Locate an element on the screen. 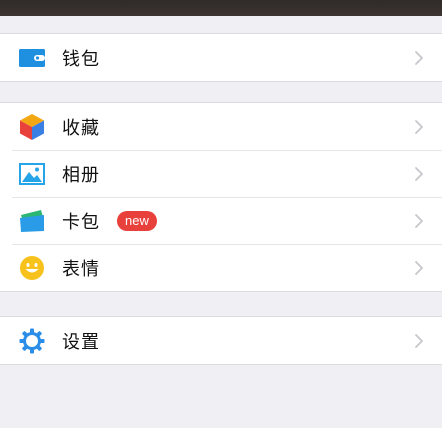 The image size is (442, 428). menu-item-label: 钱包 is located at coordinates (81, 59).